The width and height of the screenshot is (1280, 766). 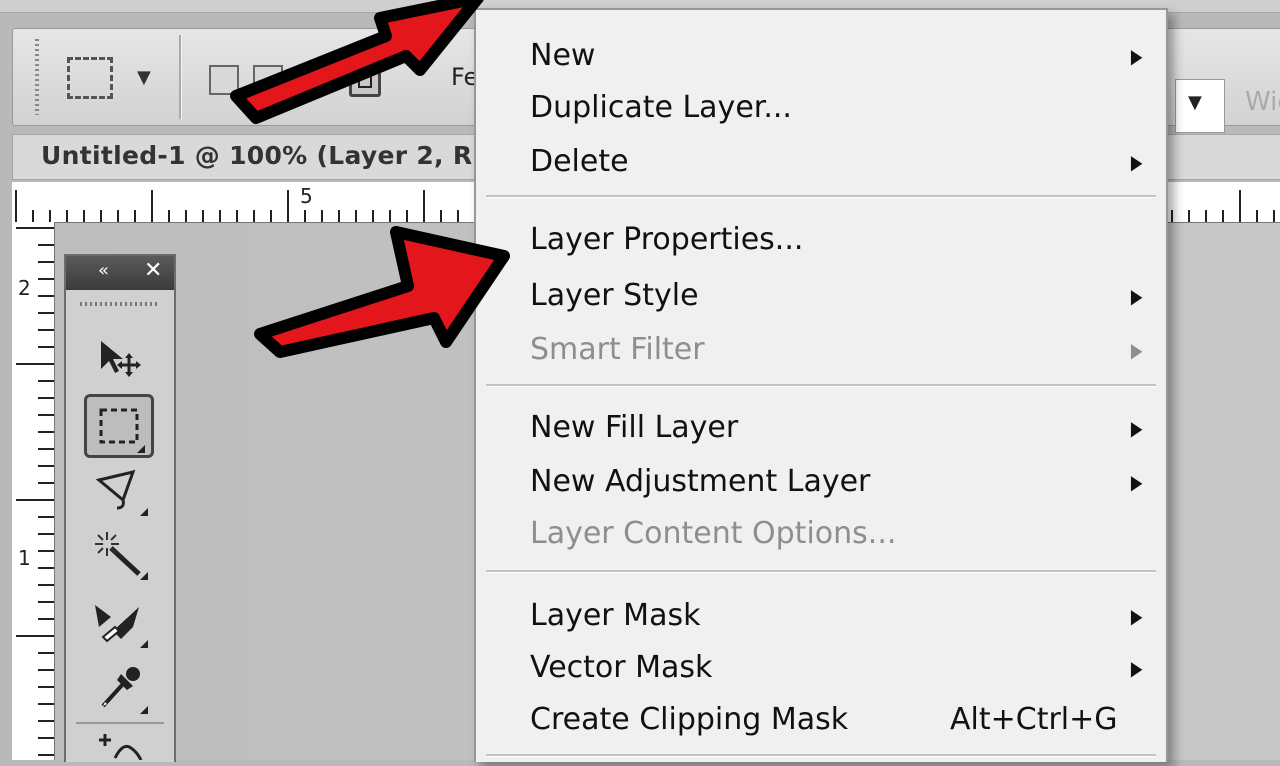 What do you see at coordinates (120, 304) in the screenshot?
I see `tools-panel-grip` at bounding box center [120, 304].